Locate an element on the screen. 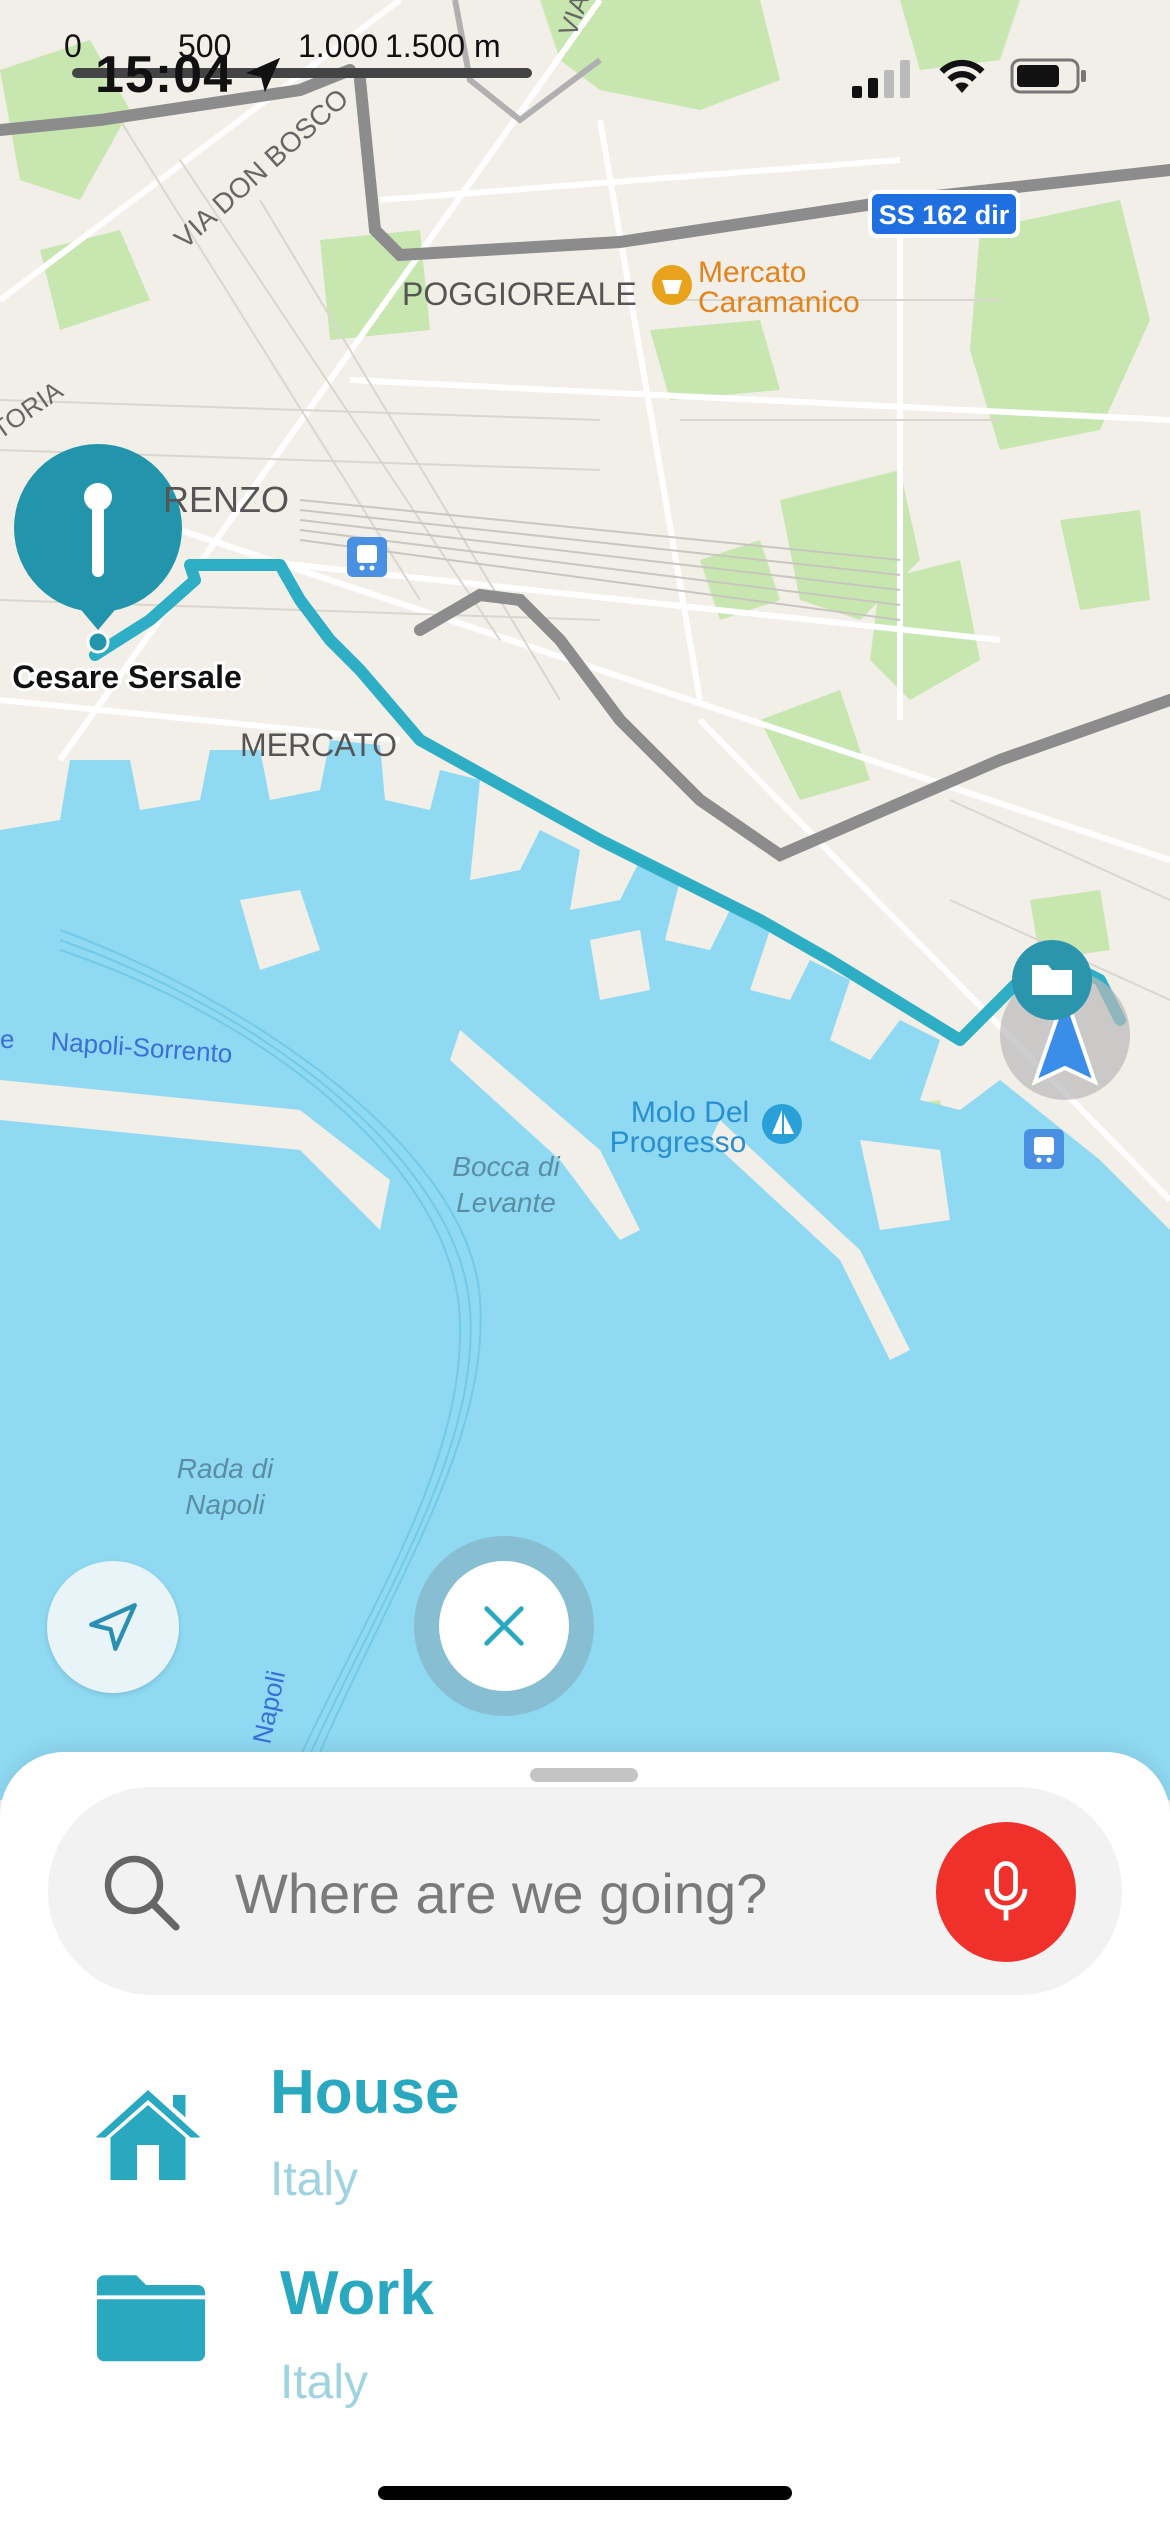  water-label-levante: Levante is located at coordinates (506, 1202).